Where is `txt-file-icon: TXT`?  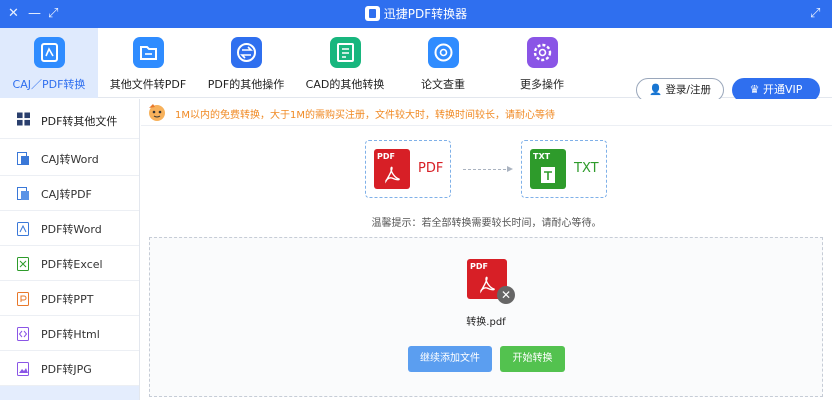
txt-file-icon: TXT is located at coordinates (548, 169).